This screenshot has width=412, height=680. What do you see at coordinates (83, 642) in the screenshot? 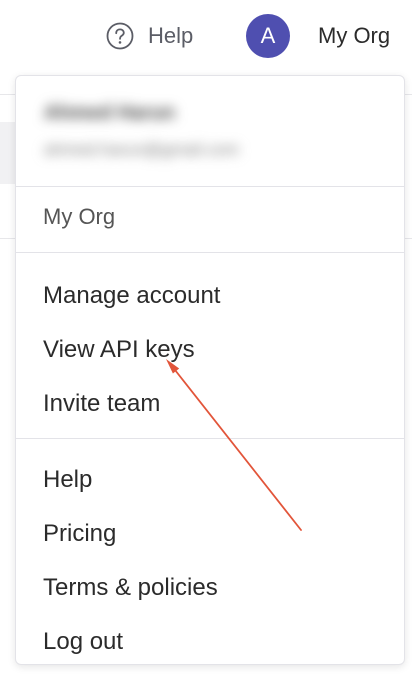
I see `menu-item-log-out: Log out` at bounding box center [83, 642].